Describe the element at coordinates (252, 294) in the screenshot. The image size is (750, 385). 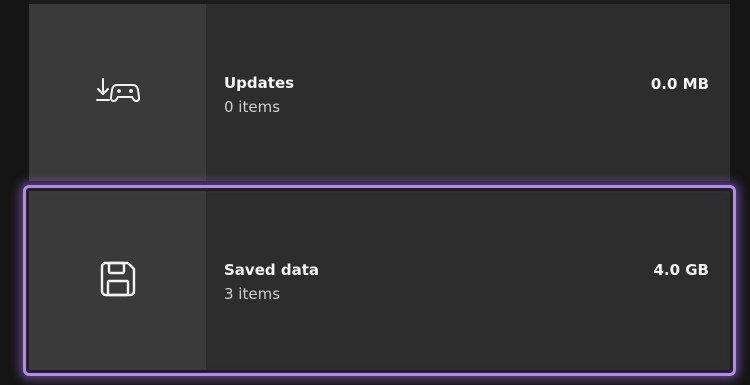
I see `saved-data-count: 3 items` at that location.